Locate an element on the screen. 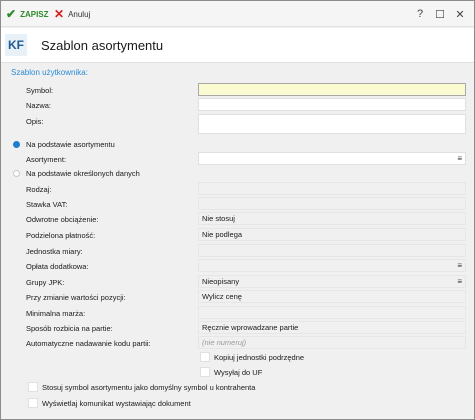  wyswietlaj-checkbox is located at coordinates (33, 403).